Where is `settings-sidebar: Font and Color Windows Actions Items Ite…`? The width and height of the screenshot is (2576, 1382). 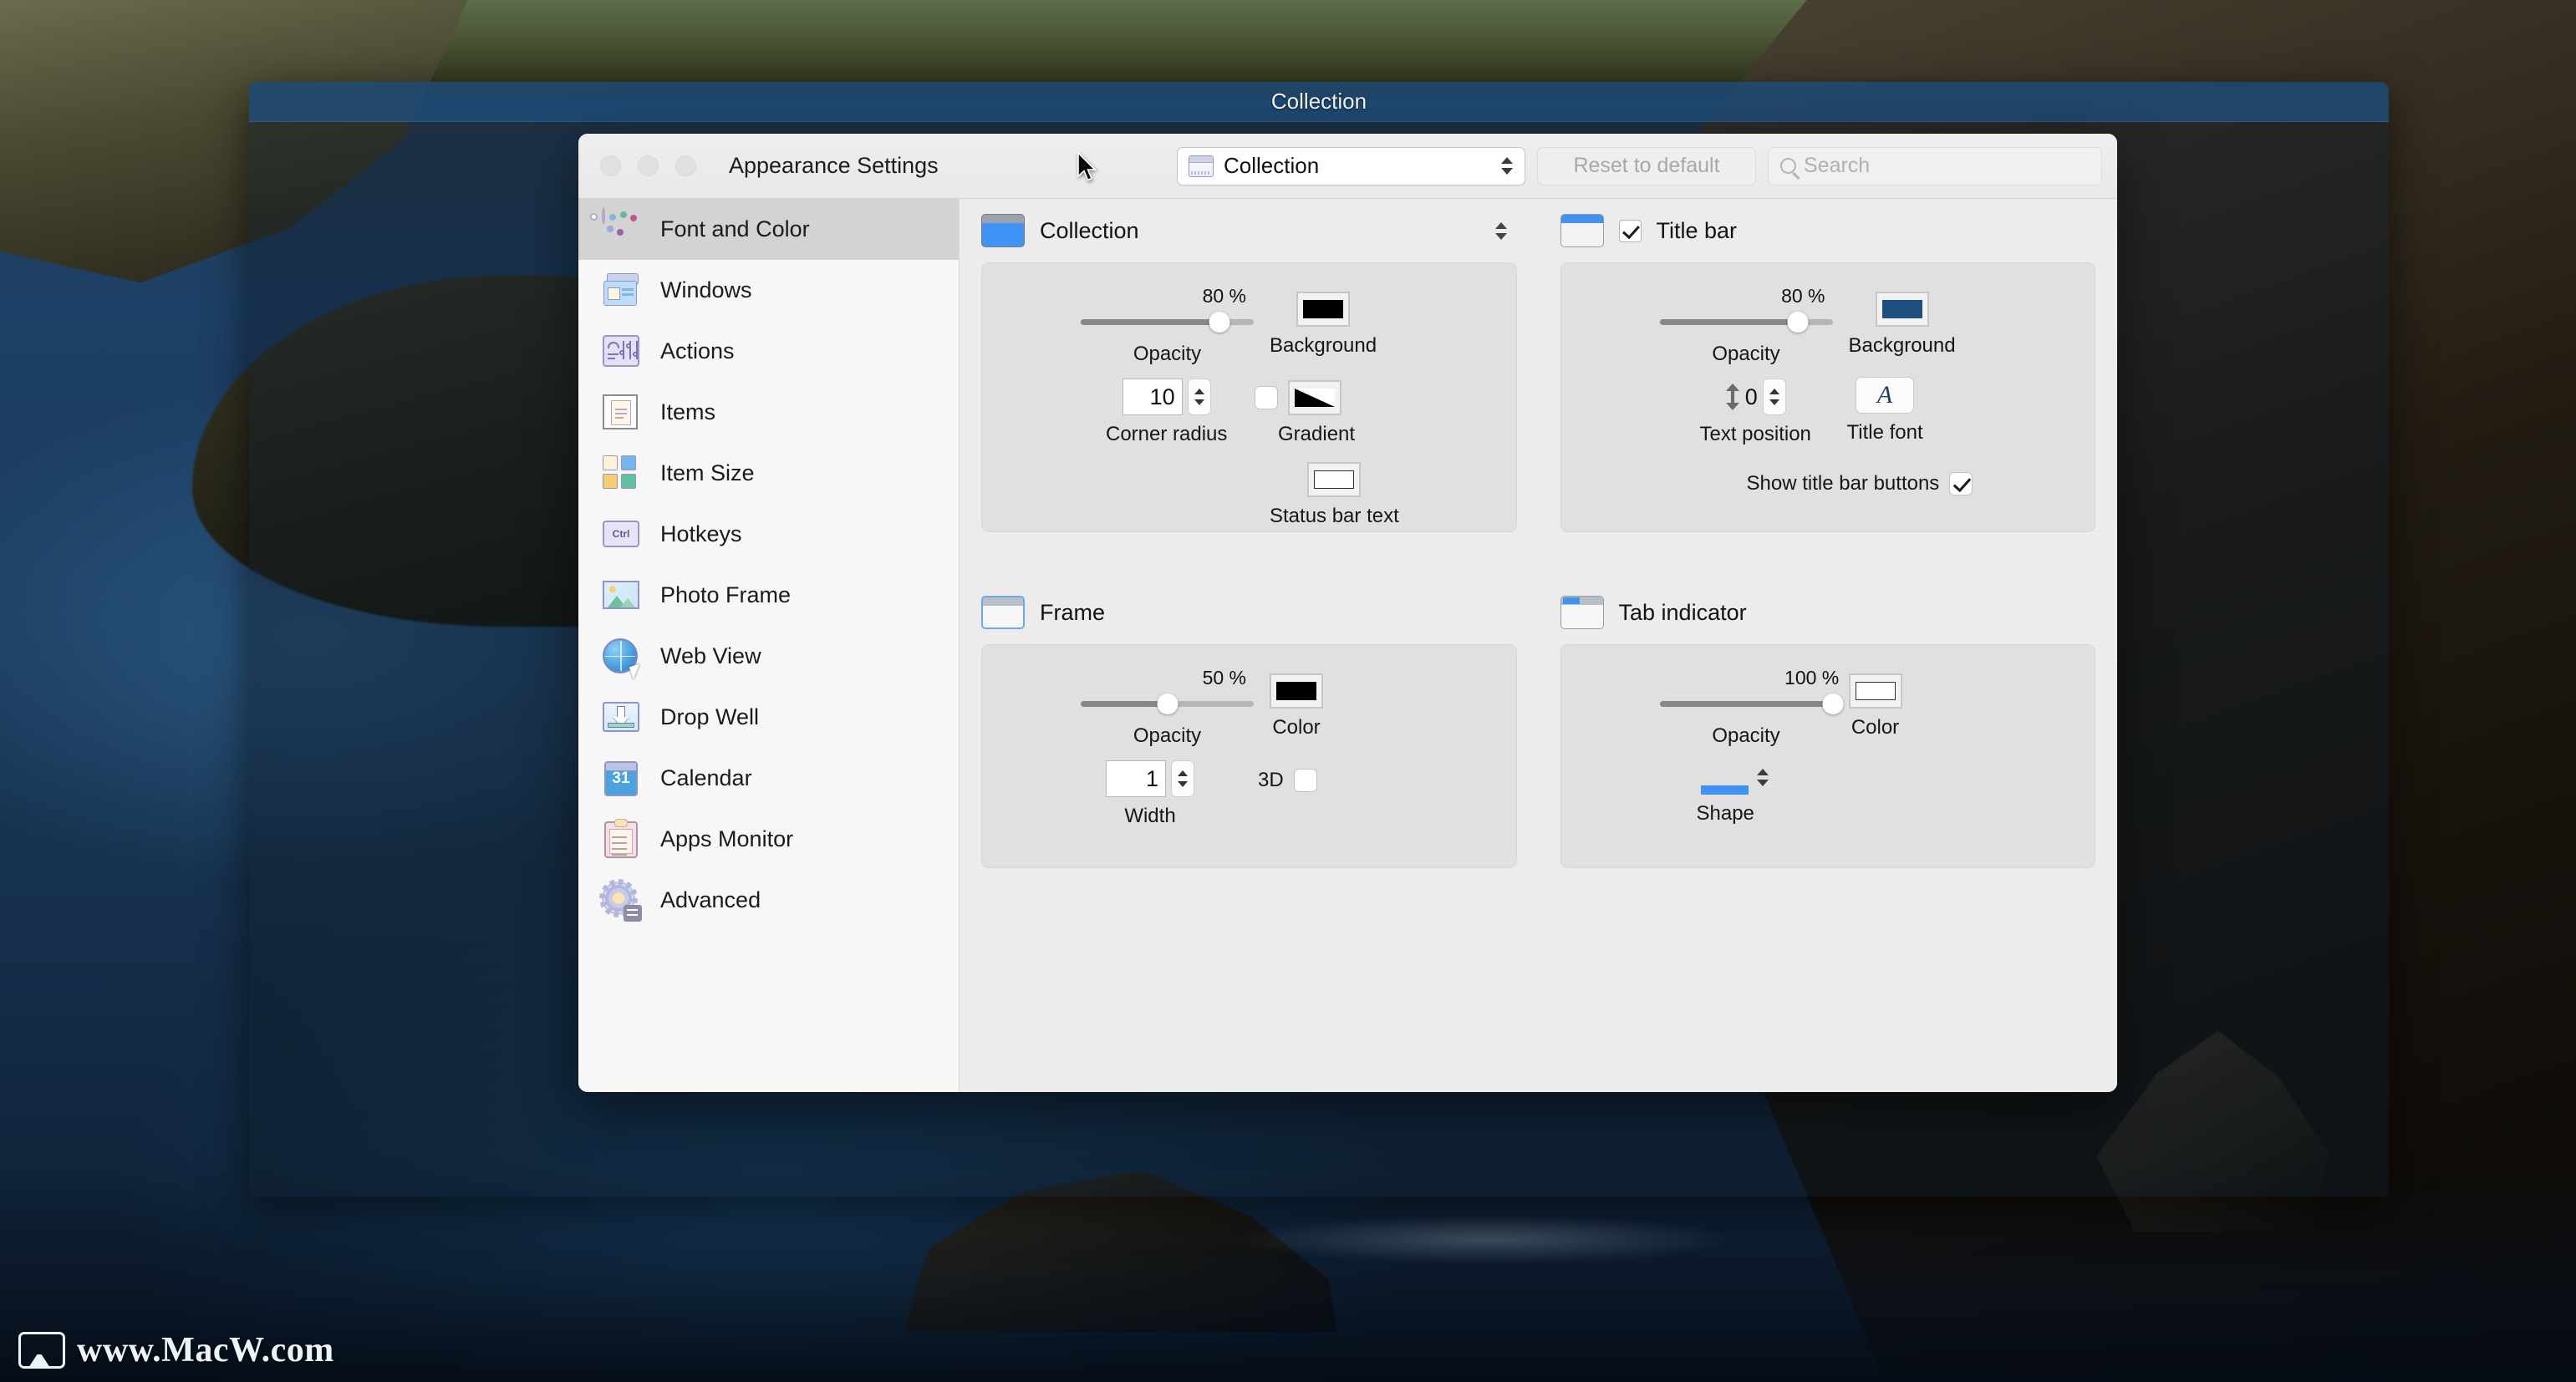 settings-sidebar: Font and Color Windows Actions Items Ite… is located at coordinates (769, 646).